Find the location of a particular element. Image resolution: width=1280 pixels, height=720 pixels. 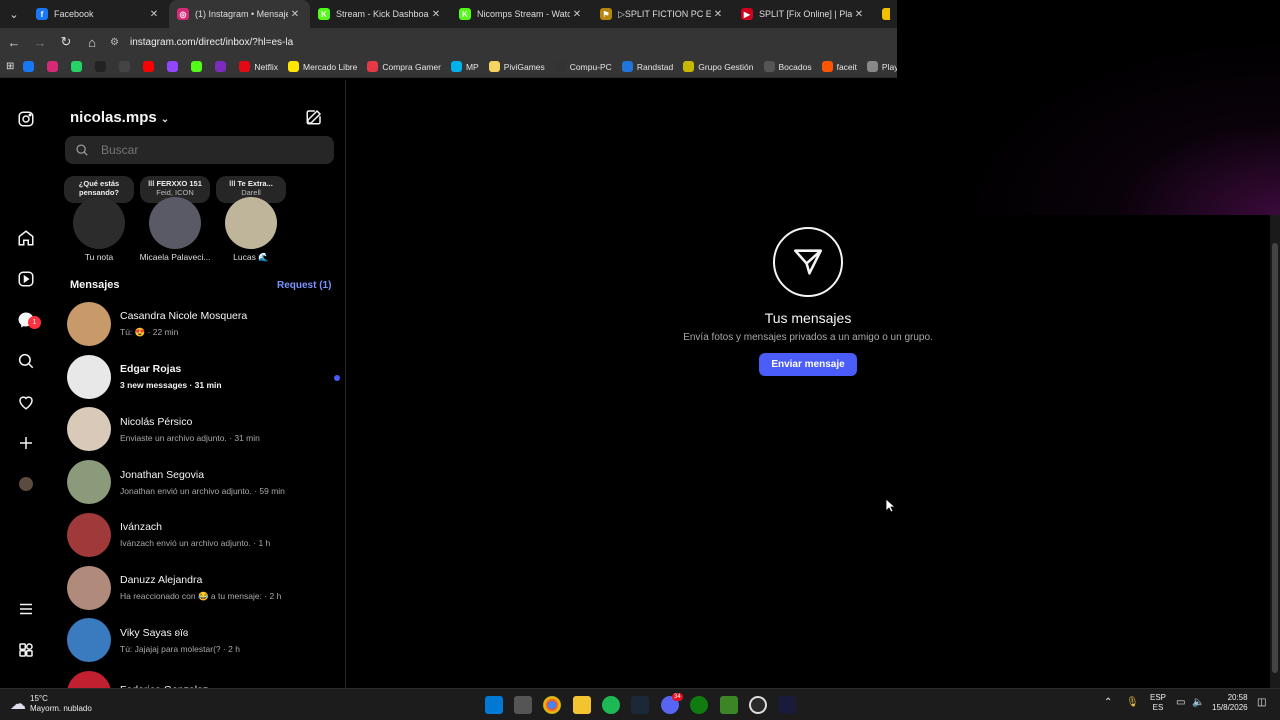

bookmark-item: Randstad is located at coordinates (647, 66).